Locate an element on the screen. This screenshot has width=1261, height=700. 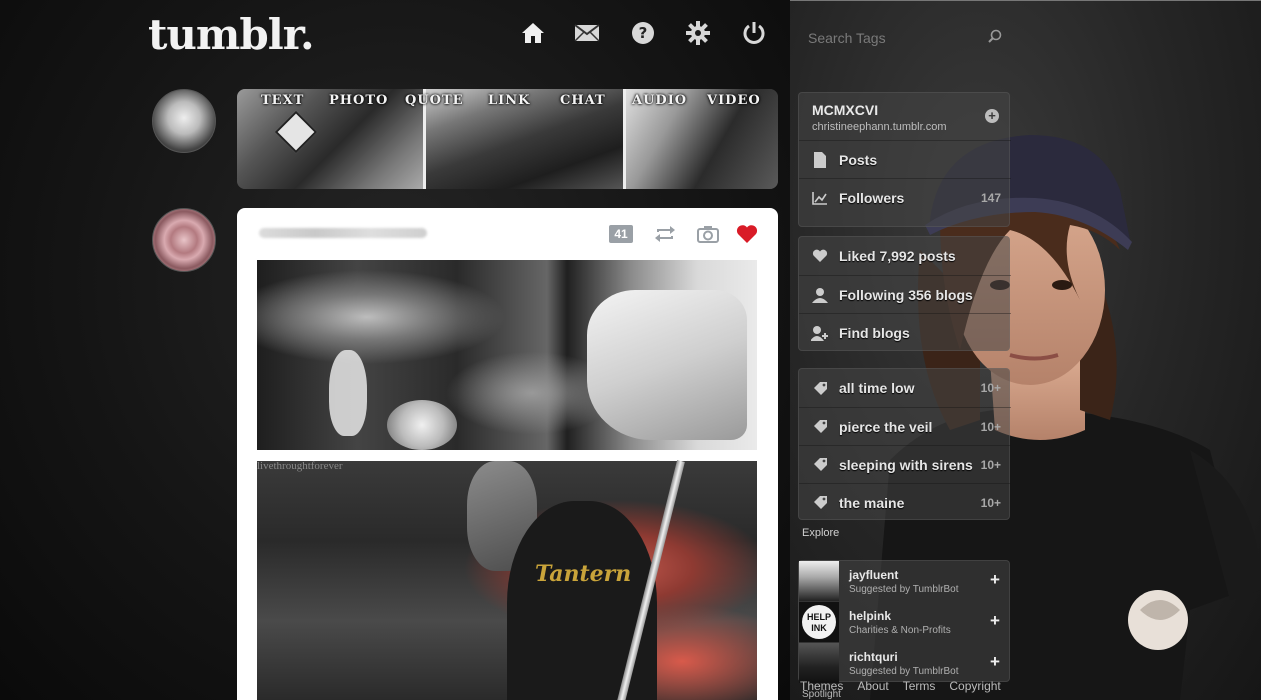
sidebar-item-label: Liked 7,992 posts is located at coordinates (897, 256).